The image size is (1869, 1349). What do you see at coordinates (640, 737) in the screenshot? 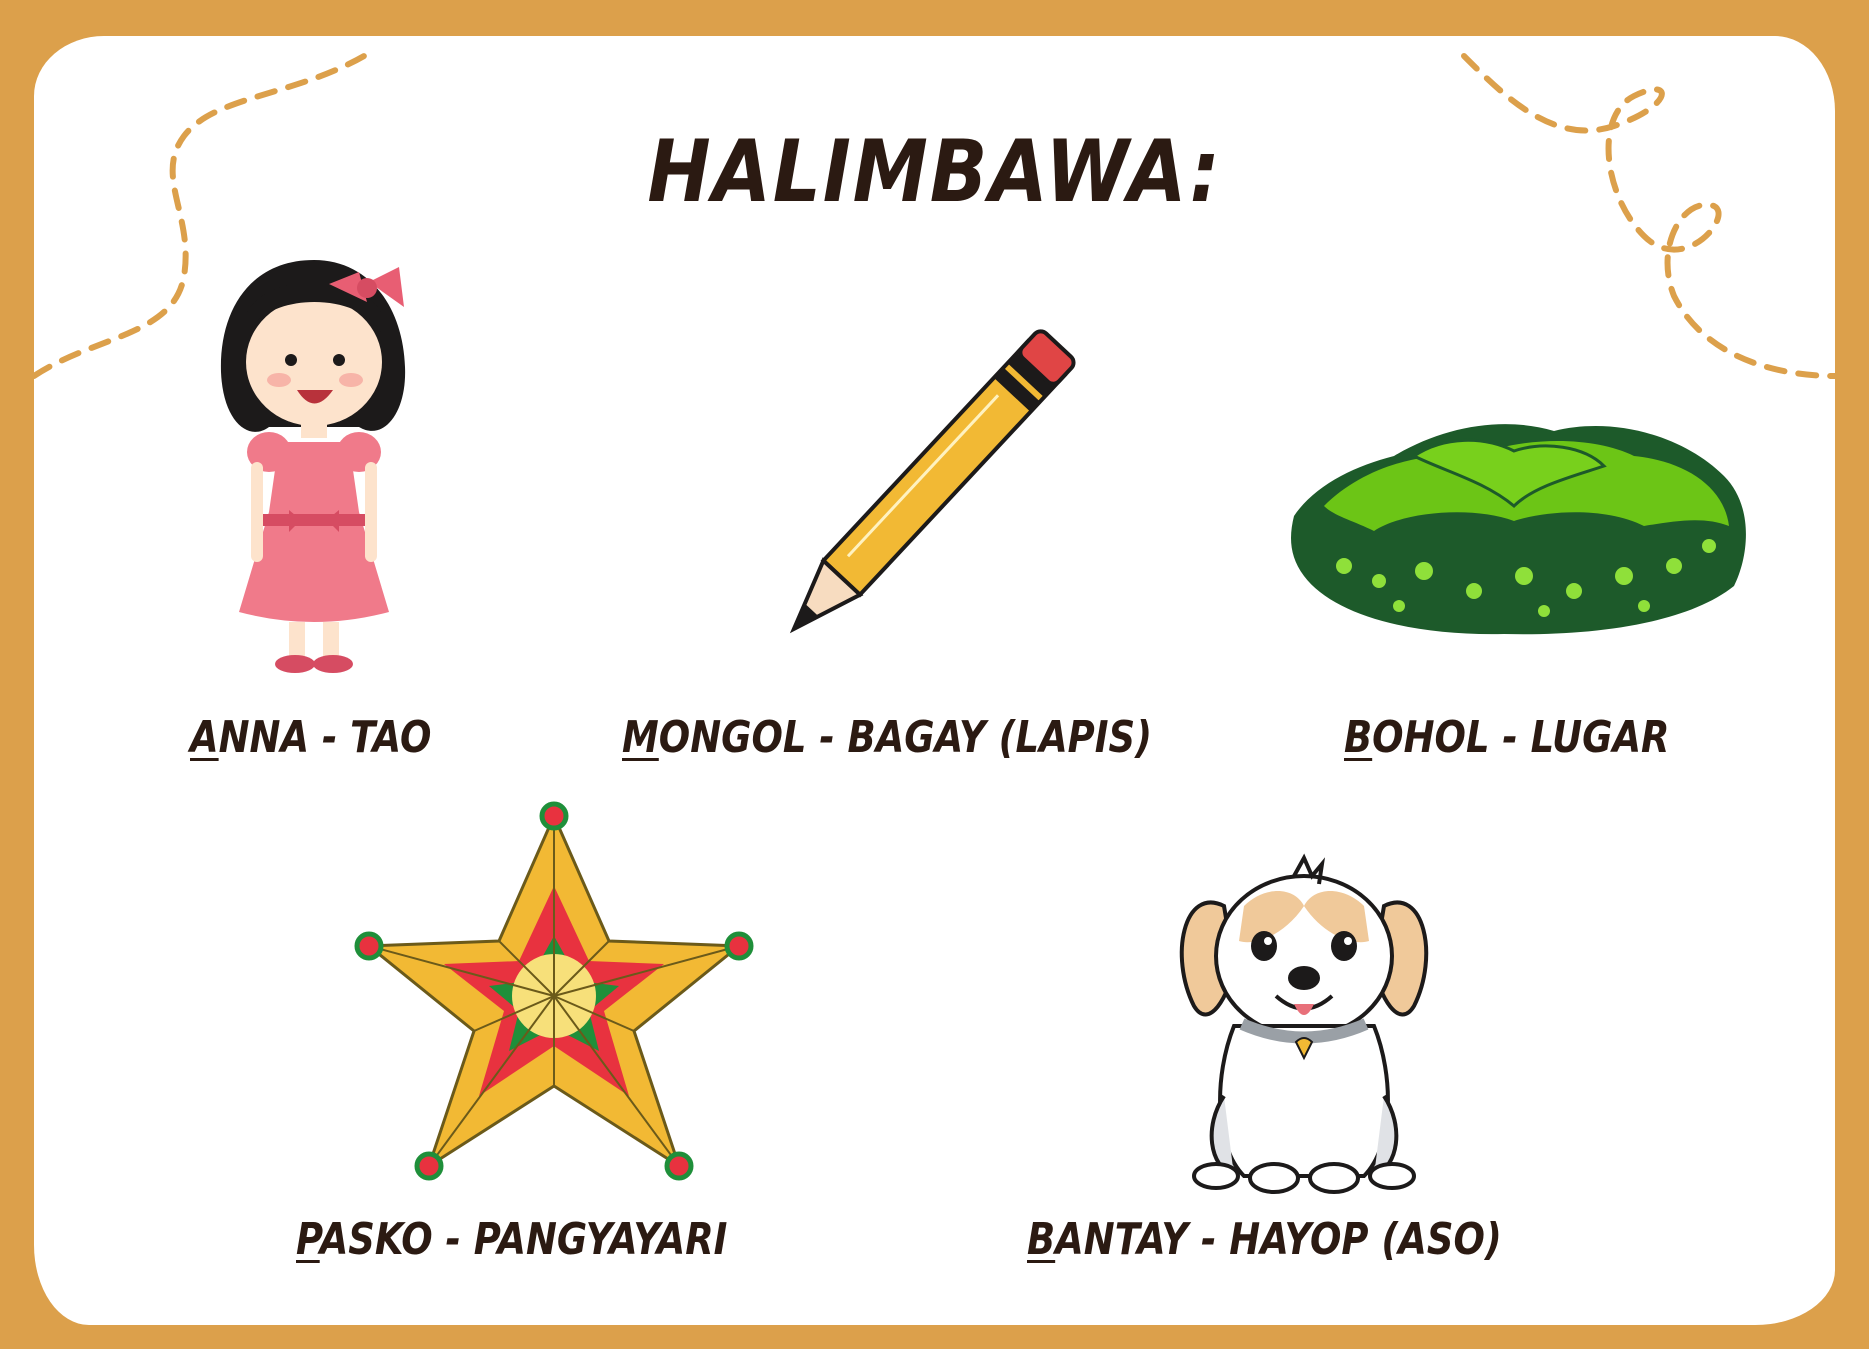
I see `label-first-letter: M` at bounding box center [640, 737].